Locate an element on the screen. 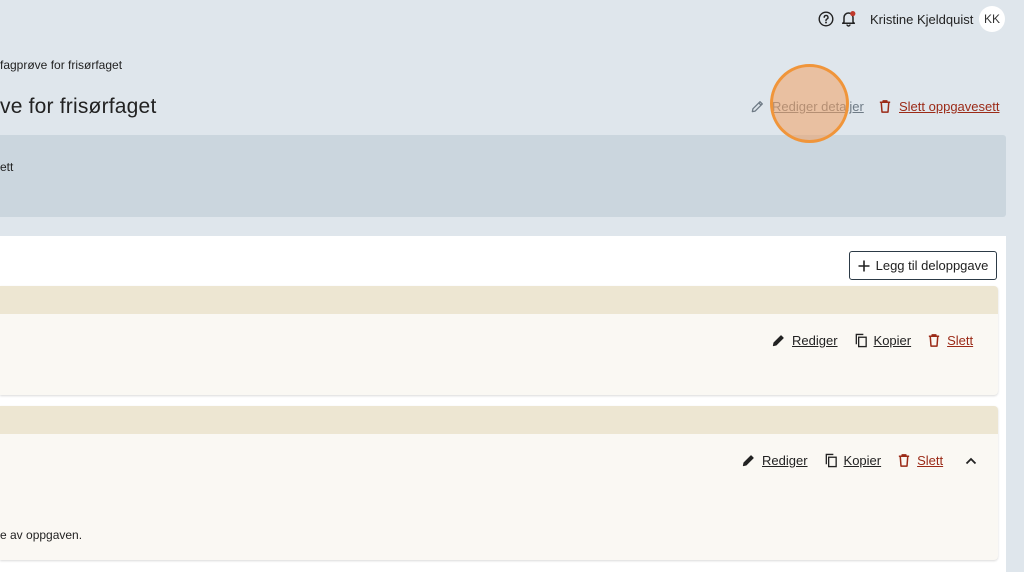 The height and width of the screenshot is (572, 1024). breadcrumb: fagprøve for frisørfaget is located at coordinates (61, 65).